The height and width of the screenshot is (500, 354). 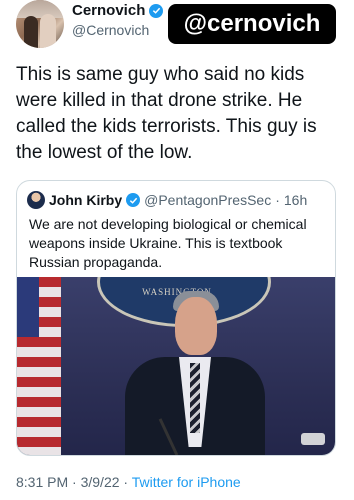 I want to click on avatar-background, so click(x=40, y=9).